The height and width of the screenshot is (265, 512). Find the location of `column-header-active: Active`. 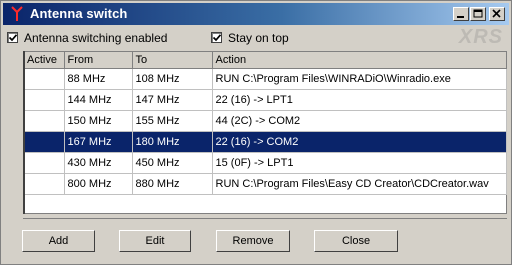

column-header-active: Active is located at coordinates (44, 60).